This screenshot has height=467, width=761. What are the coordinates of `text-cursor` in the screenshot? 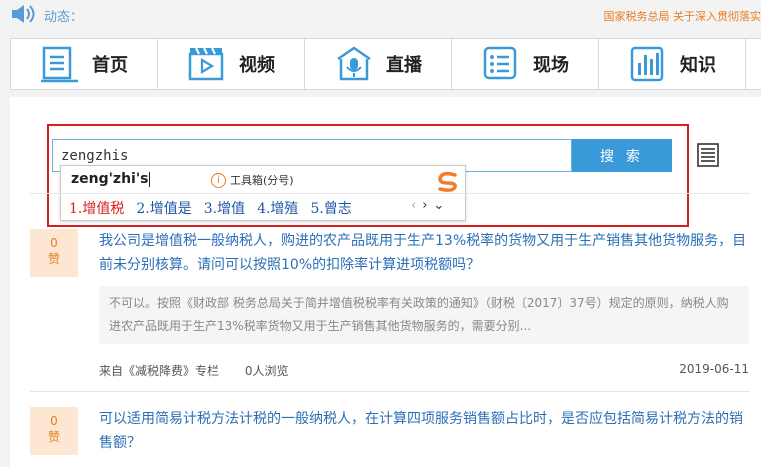 It's located at (150, 179).